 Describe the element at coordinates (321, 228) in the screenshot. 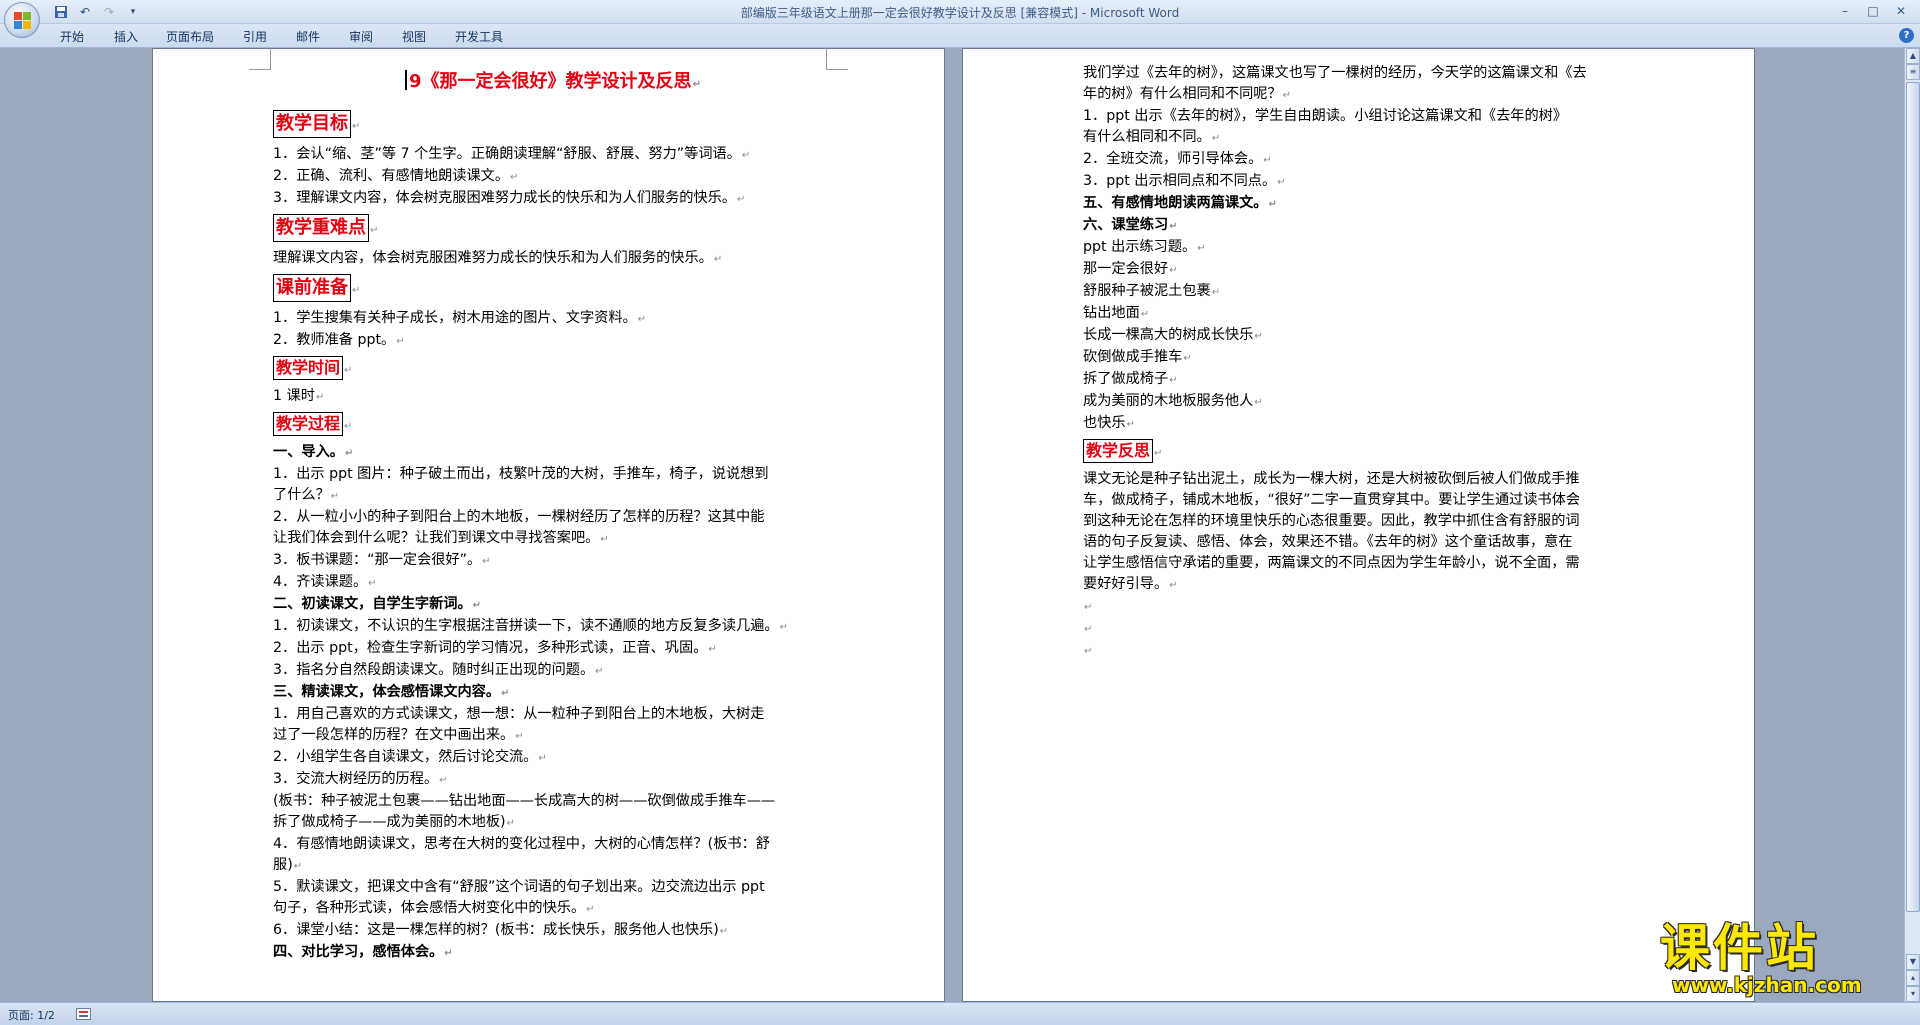

I see `heading-keypoints: 教学重难点` at that location.